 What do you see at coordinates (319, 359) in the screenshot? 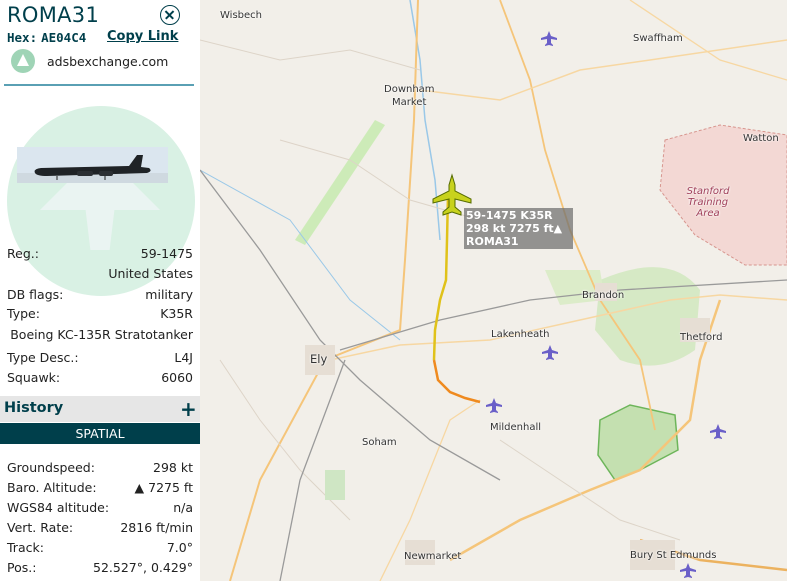
I see `place-ely: Ely` at bounding box center [319, 359].